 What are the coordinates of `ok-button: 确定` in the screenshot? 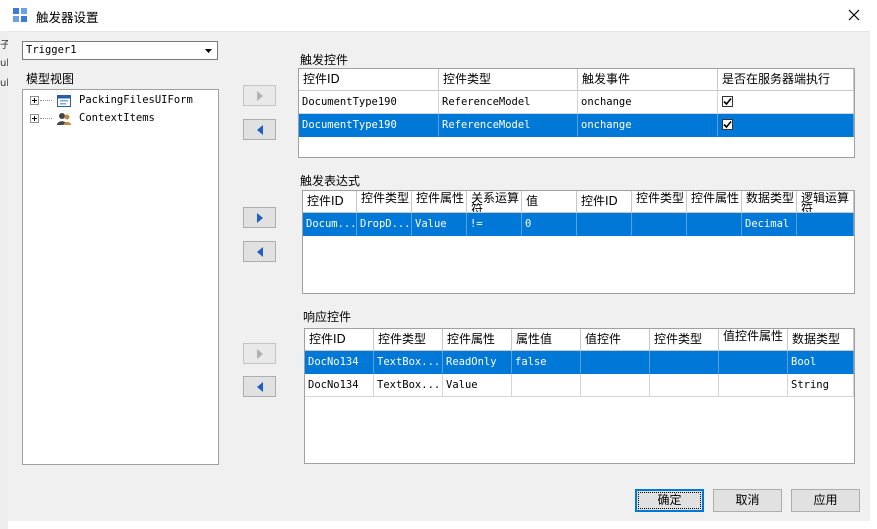 It's located at (669, 500).